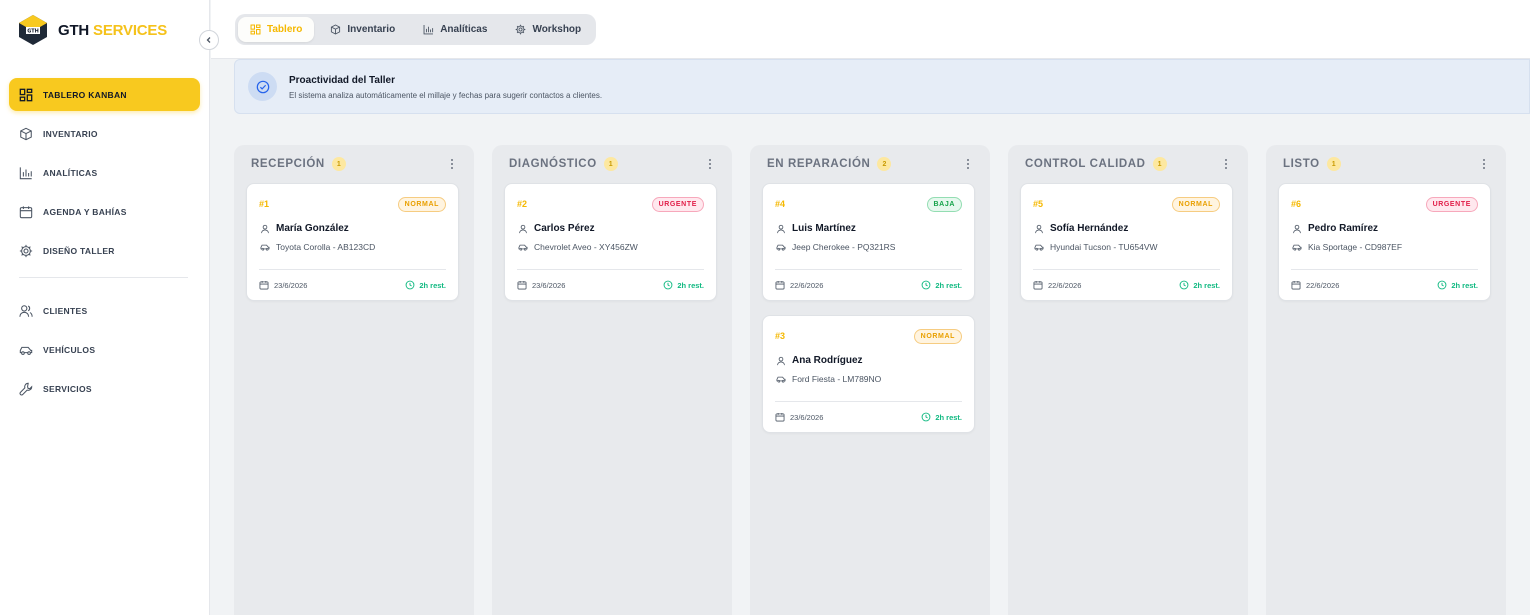  What do you see at coordinates (104, 94) in the screenshot?
I see `sidebar-item-tablero-kanban: TABLERO KANBAN` at bounding box center [104, 94].